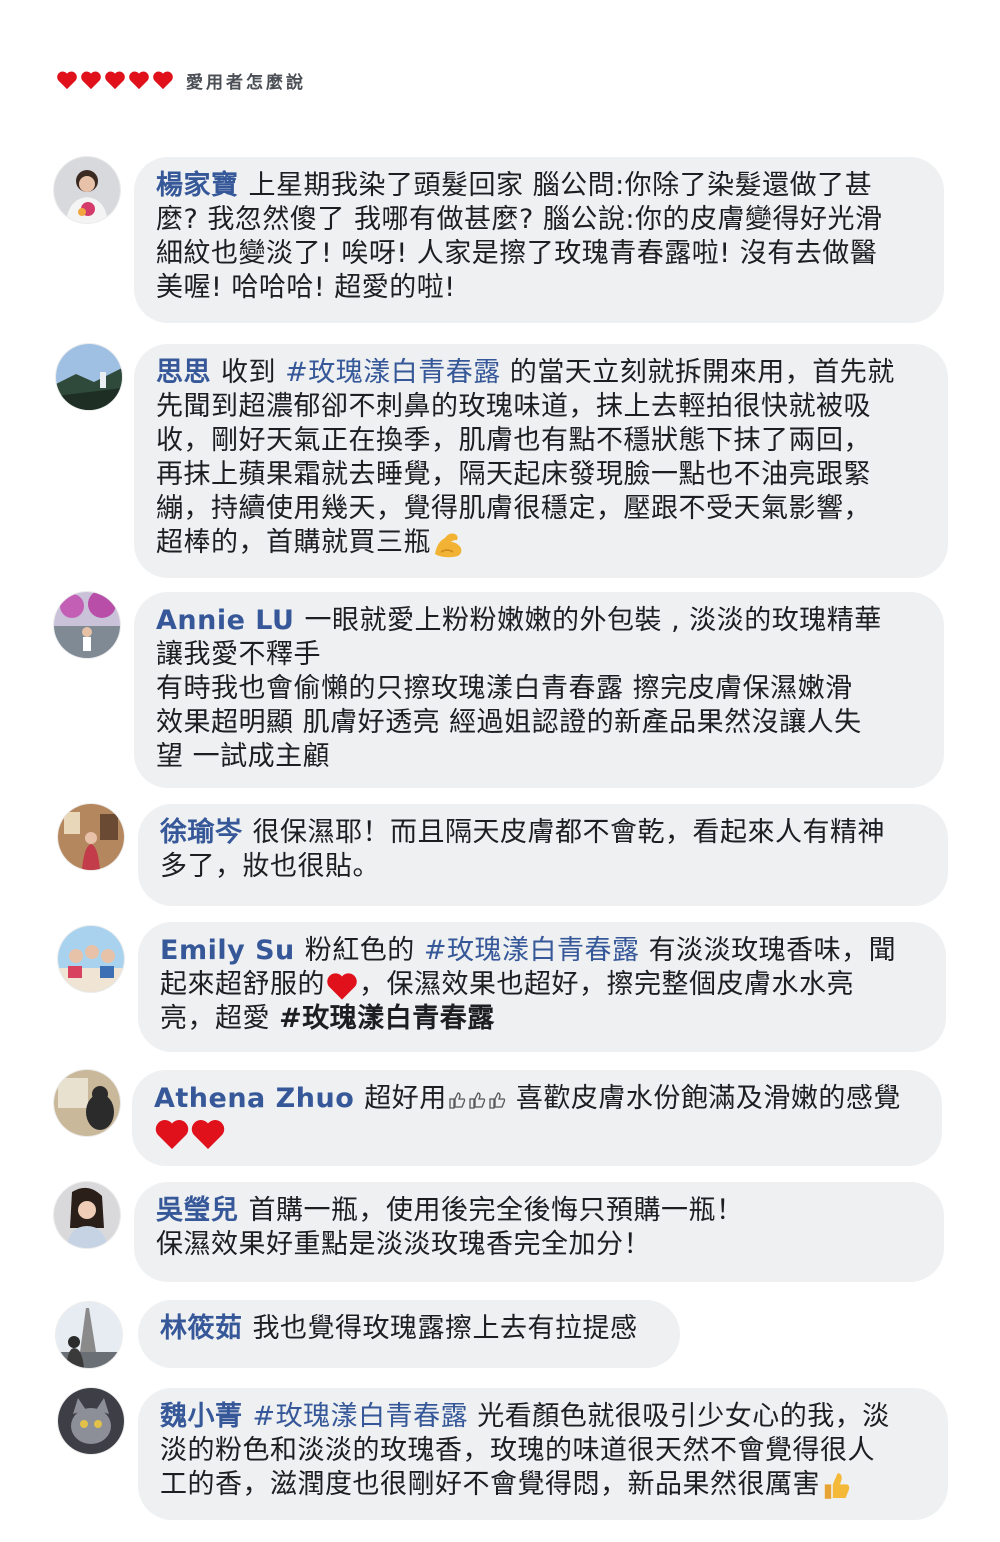 The image size is (1000, 1542). What do you see at coordinates (201, 1328) in the screenshot?
I see `commenter-name: 林筱茹` at bounding box center [201, 1328].